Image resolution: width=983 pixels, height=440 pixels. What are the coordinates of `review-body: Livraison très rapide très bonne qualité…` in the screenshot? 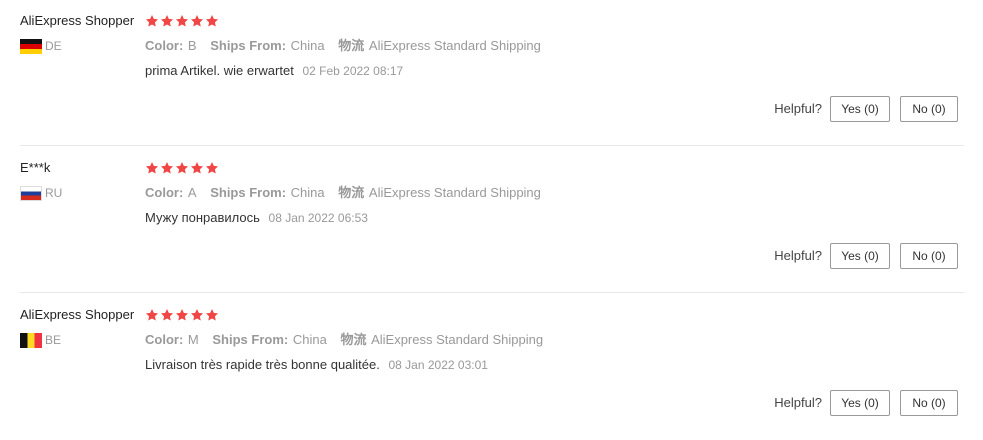 It's located at (555, 365).